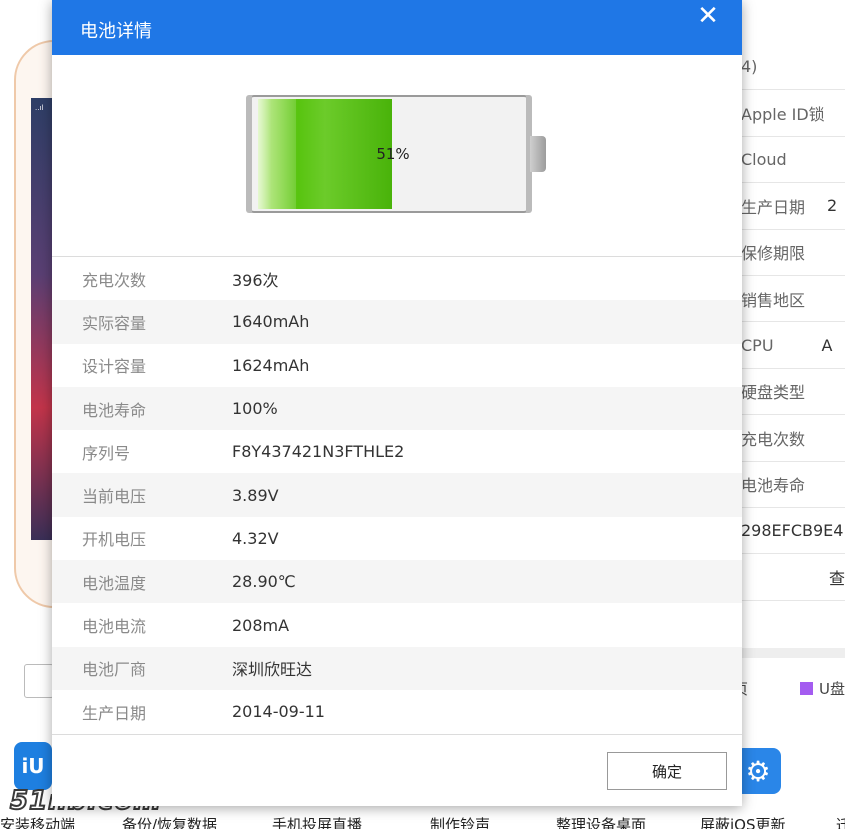 This screenshot has width=845, height=829. What do you see at coordinates (397, 538) in the screenshot?
I see `table-row: 开机电压 4.32V` at bounding box center [397, 538].